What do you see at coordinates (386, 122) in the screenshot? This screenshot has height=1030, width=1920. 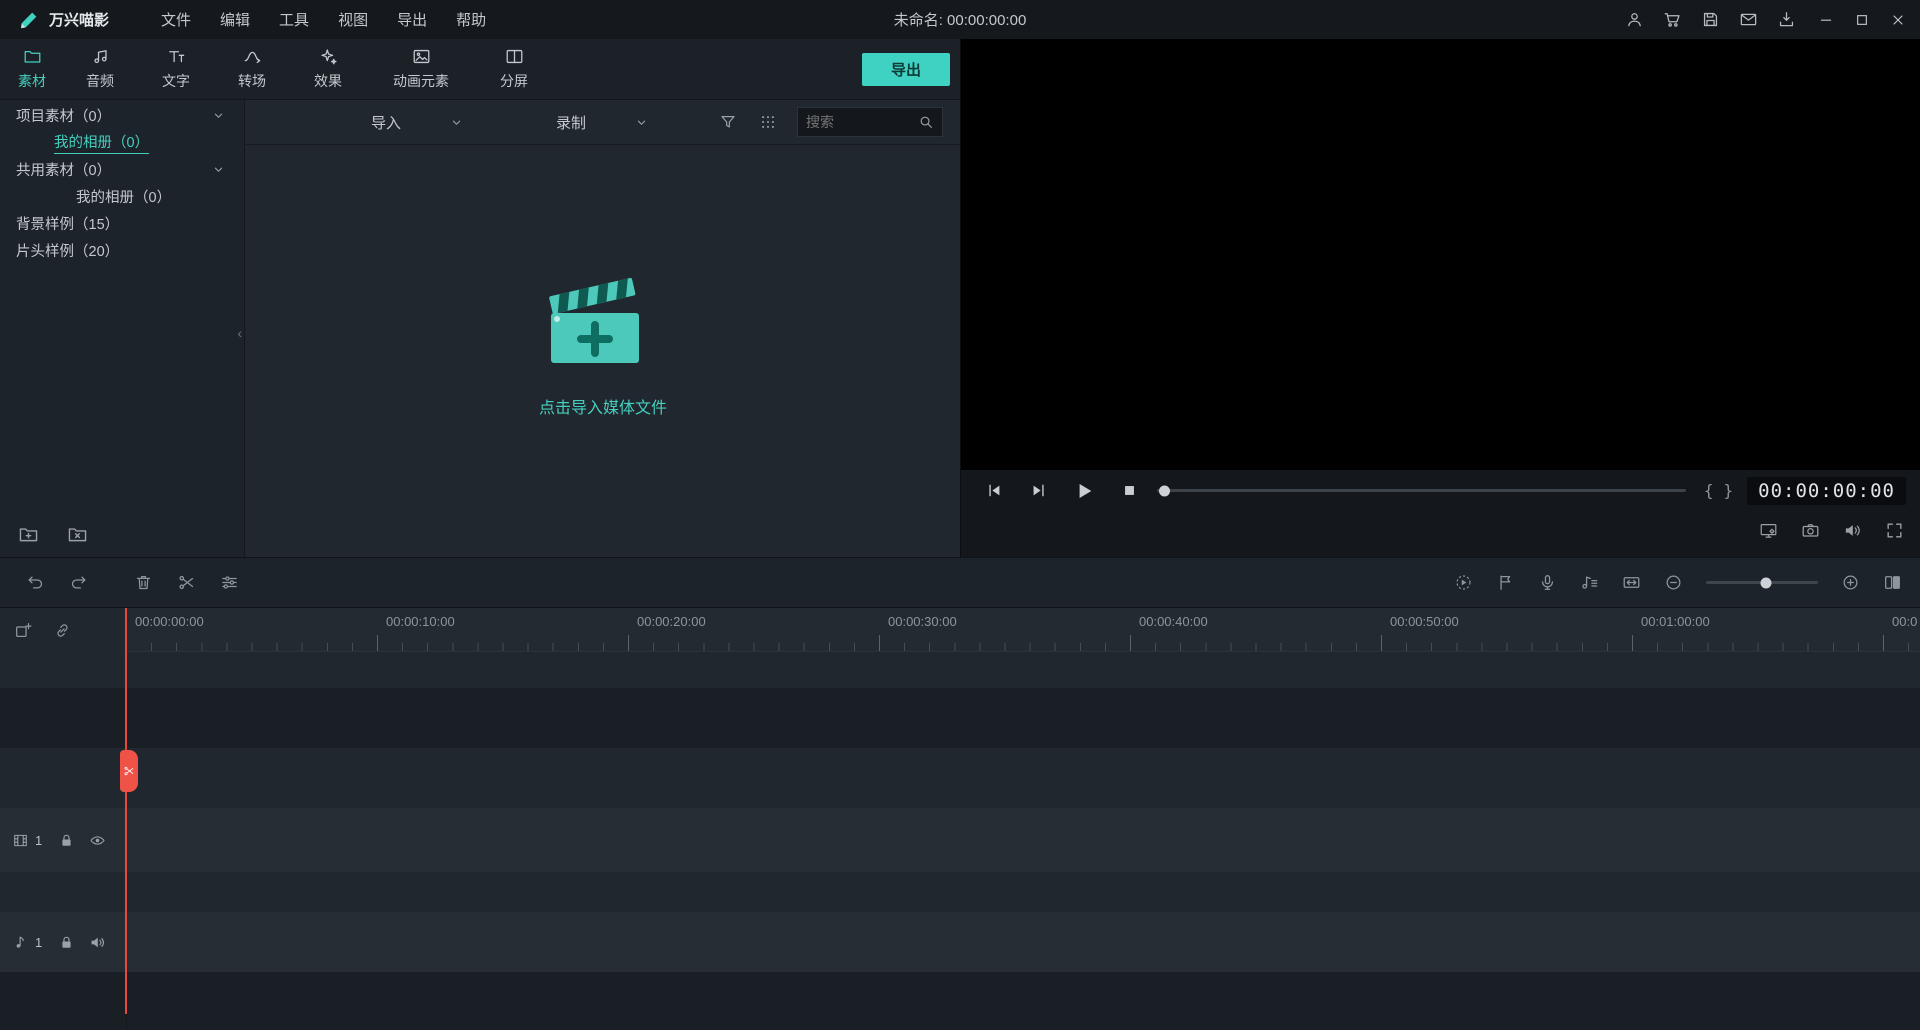 I see `import-dropdown: 导入` at bounding box center [386, 122].